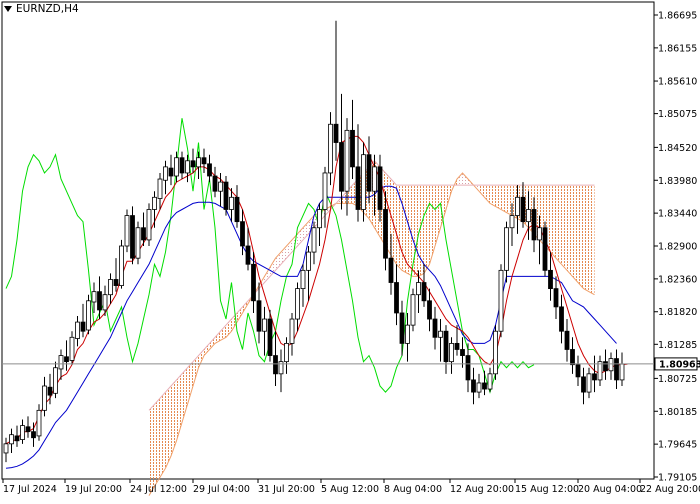 This screenshot has width=700, height=504. Describe the element at coordinates (413, 489) in the screenshot. I see `x-tick-label: 8 Aug 04:00` at that location.